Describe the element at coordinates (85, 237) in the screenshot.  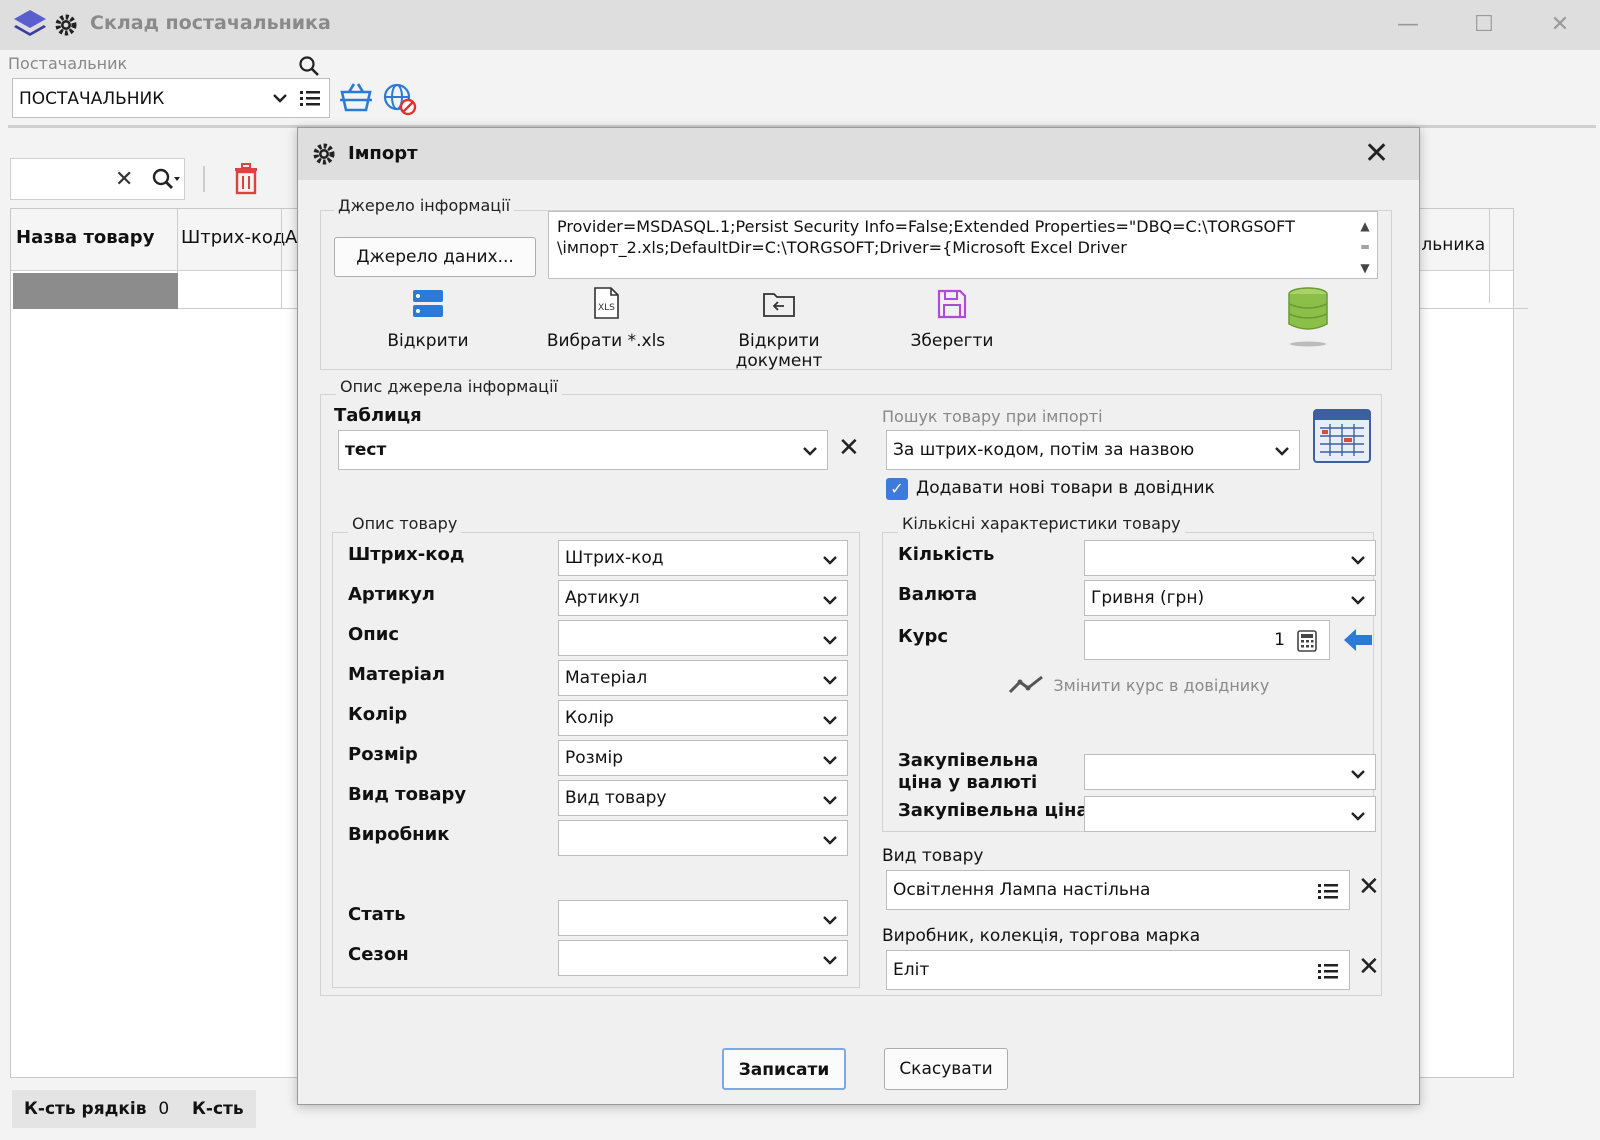
I see `column-header-name: Назва товару` at that location.